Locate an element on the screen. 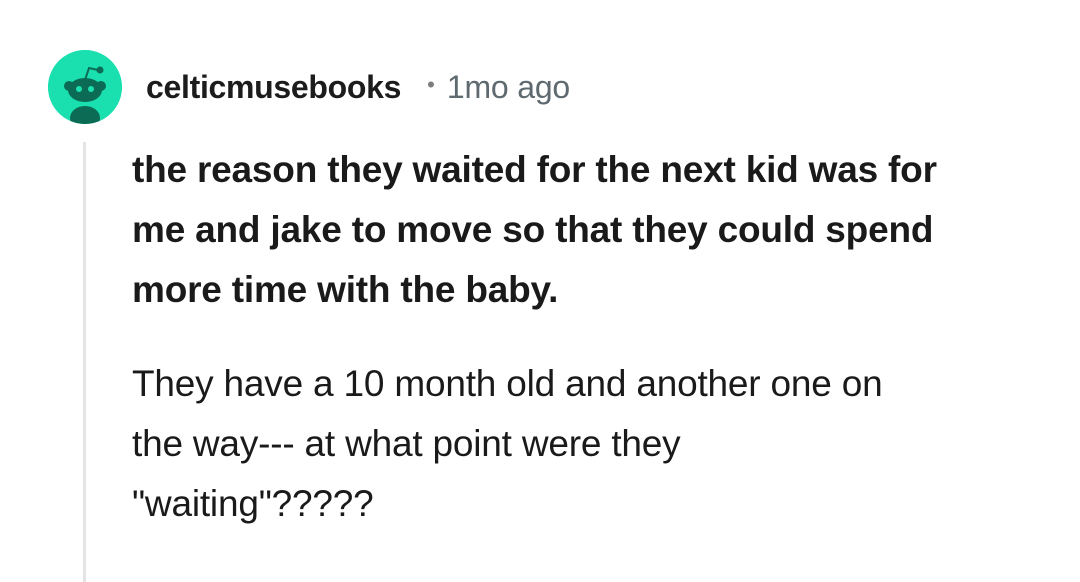 This screenshot has width=1080, height=582. paragraph-line: the way--- at what point were they is located at coordinates (406, 443).